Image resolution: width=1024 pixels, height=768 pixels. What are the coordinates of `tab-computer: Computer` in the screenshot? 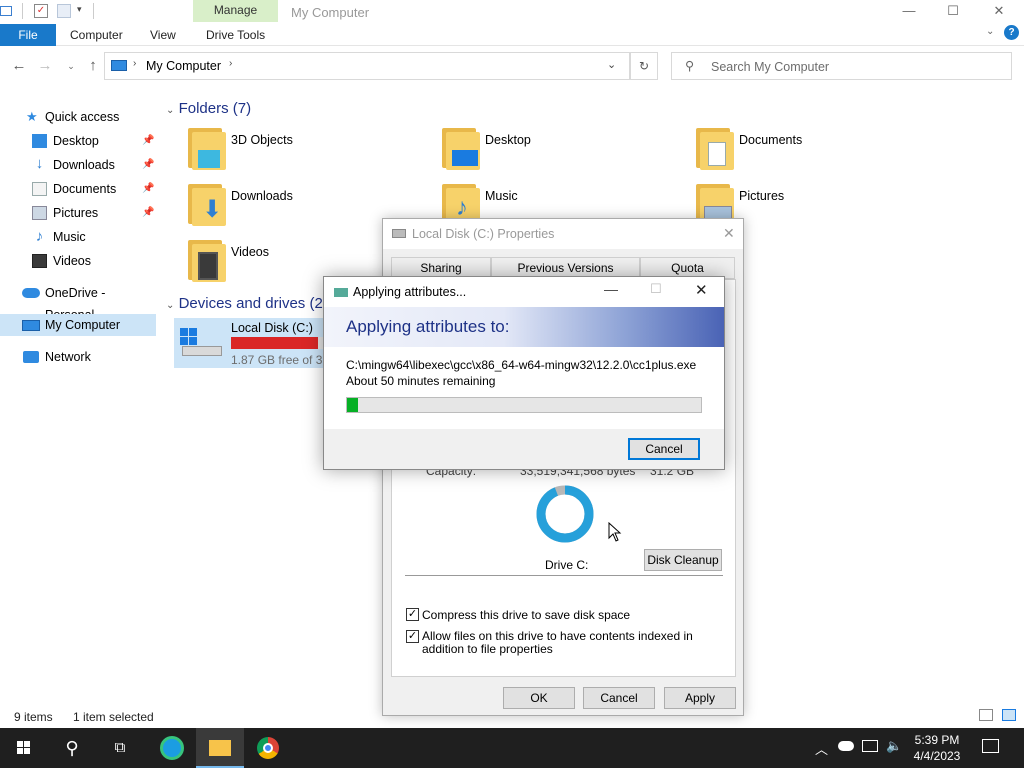 It's located at (96, 35).